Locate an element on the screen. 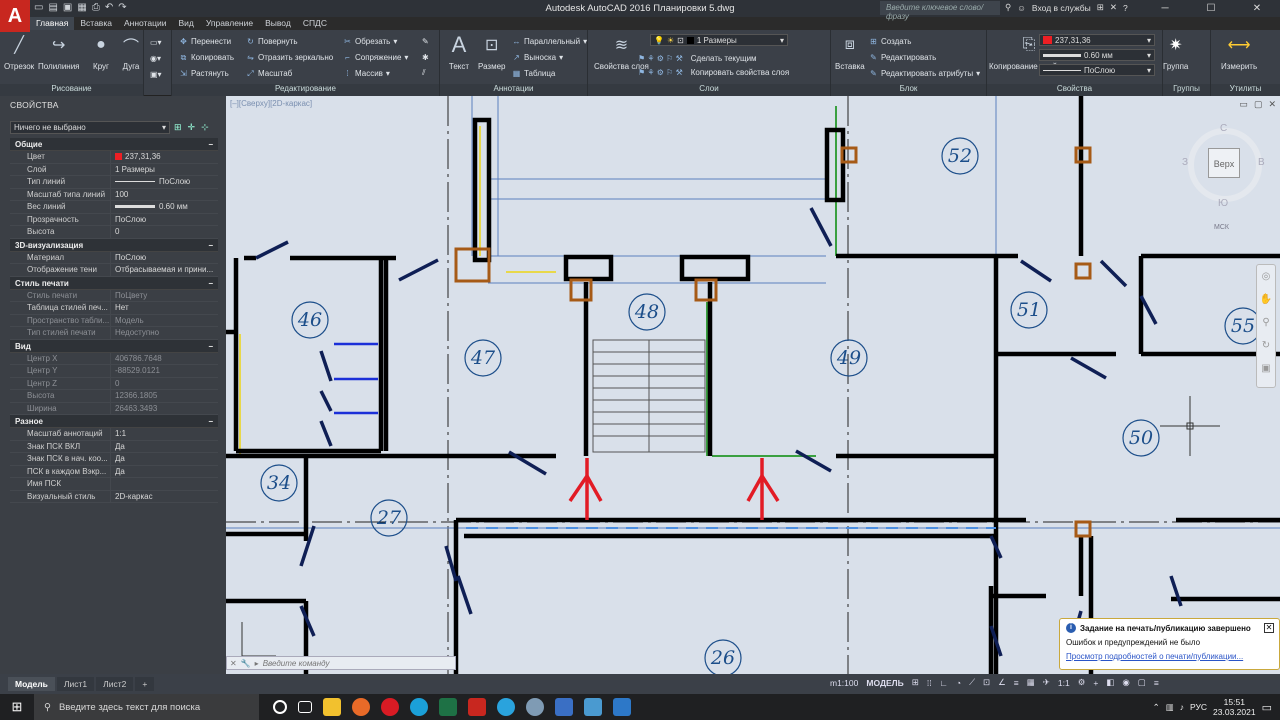  property-row: Имя ПСК is located at coordinates (114, 484).